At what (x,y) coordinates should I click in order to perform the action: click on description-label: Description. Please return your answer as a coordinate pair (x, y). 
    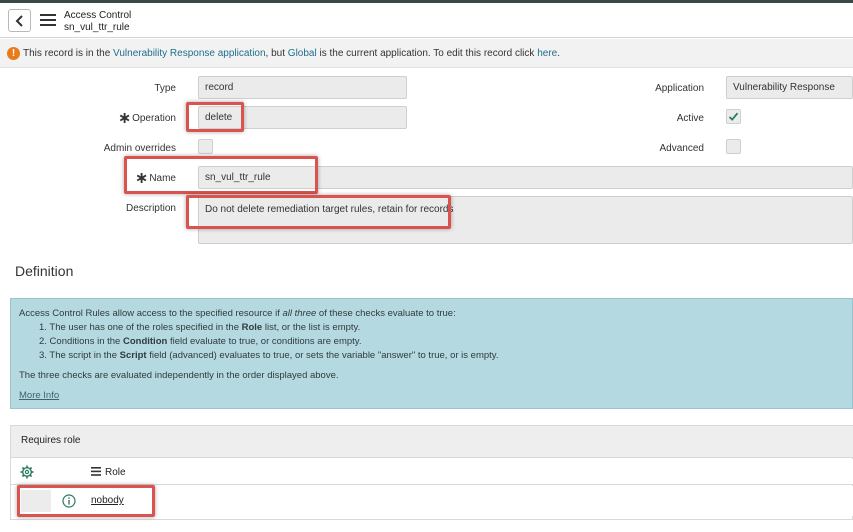
    Looking at the image, I should click on (150, 208).